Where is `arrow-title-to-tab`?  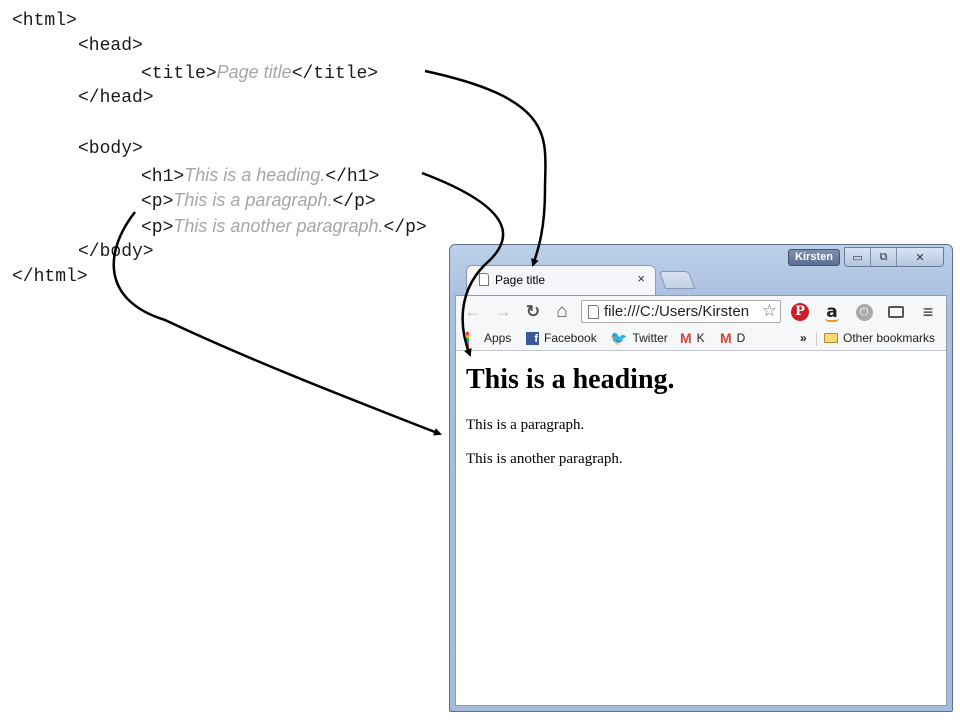
arrow-title-to-tab is located at coordinates (485, 168).